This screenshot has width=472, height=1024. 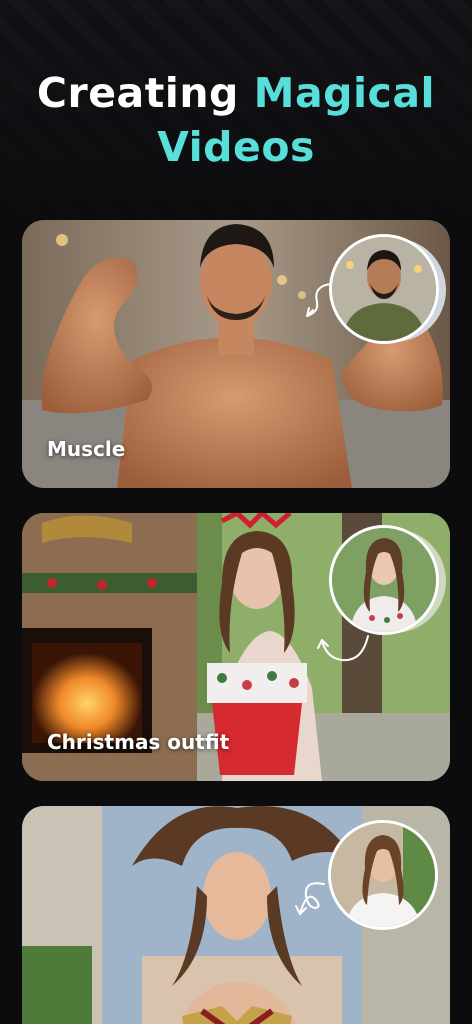 I want to click on headline-line-1: Creating Magical, so click(x=236, y=93).